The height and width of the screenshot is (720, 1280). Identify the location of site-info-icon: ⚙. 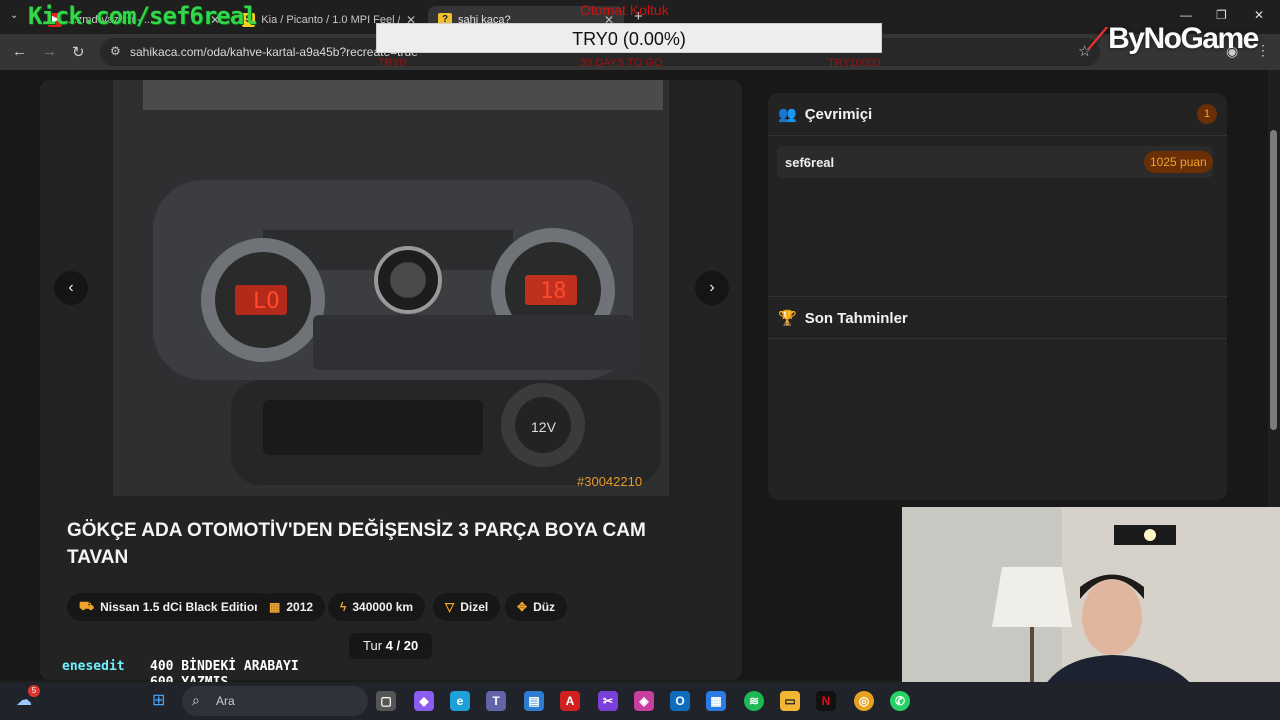
(115, 51).